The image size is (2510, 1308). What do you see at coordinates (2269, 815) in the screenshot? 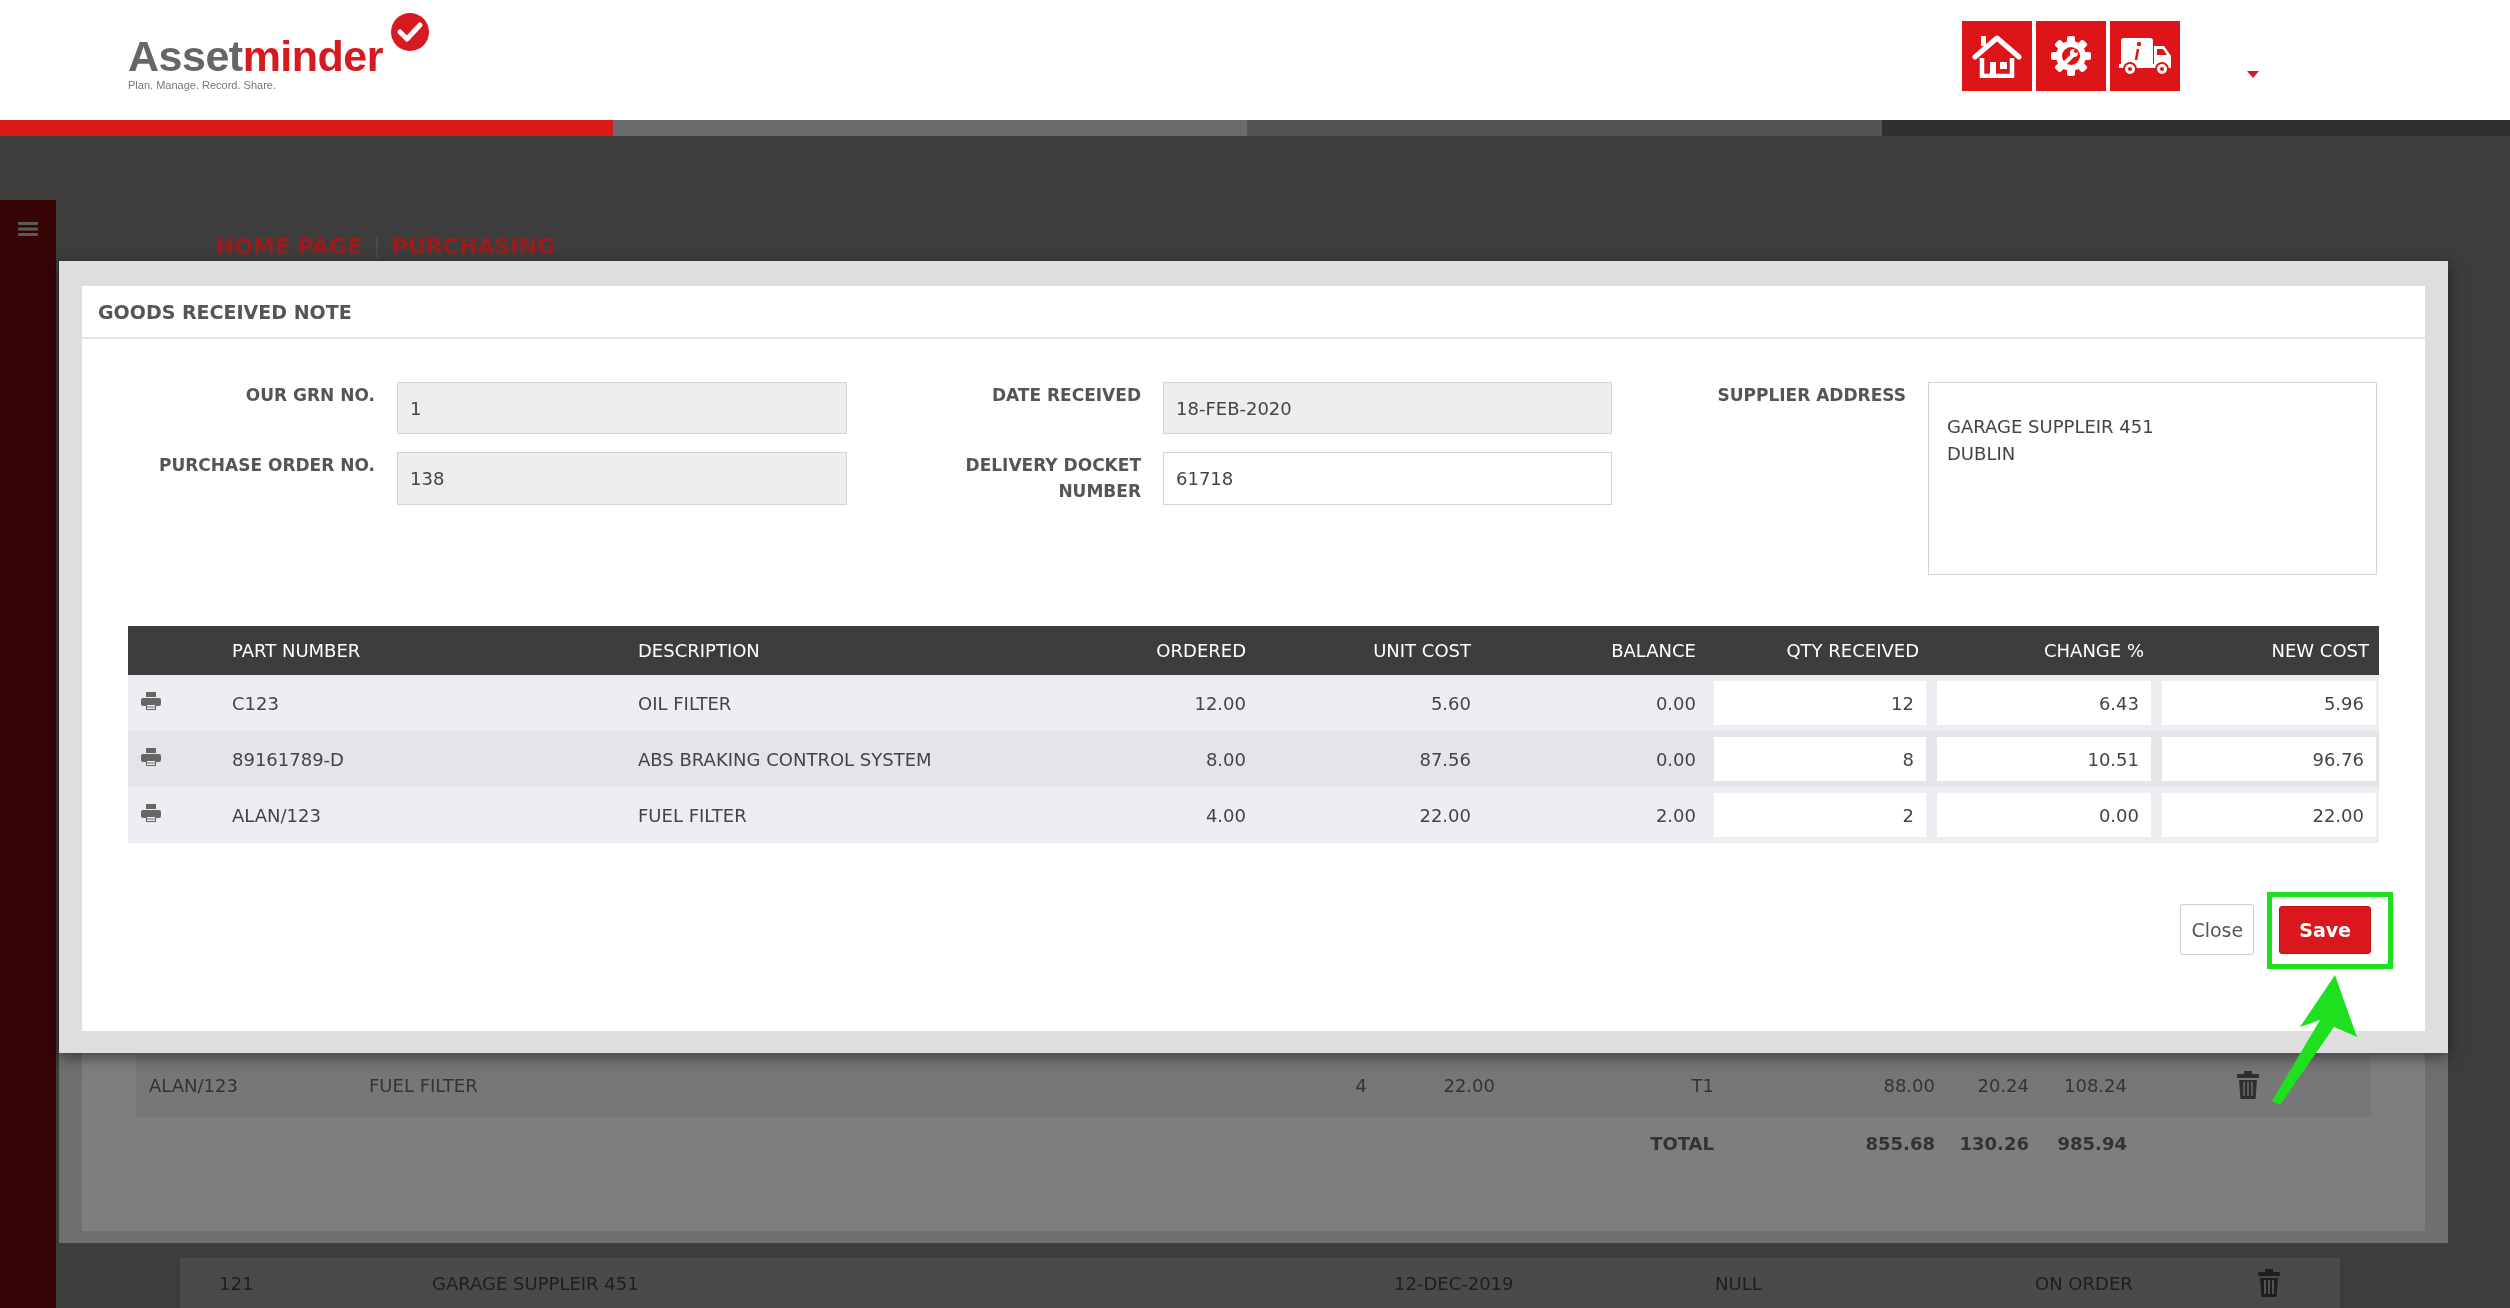
I see `number-field: 22.00` at bounding box center [2269, 815].